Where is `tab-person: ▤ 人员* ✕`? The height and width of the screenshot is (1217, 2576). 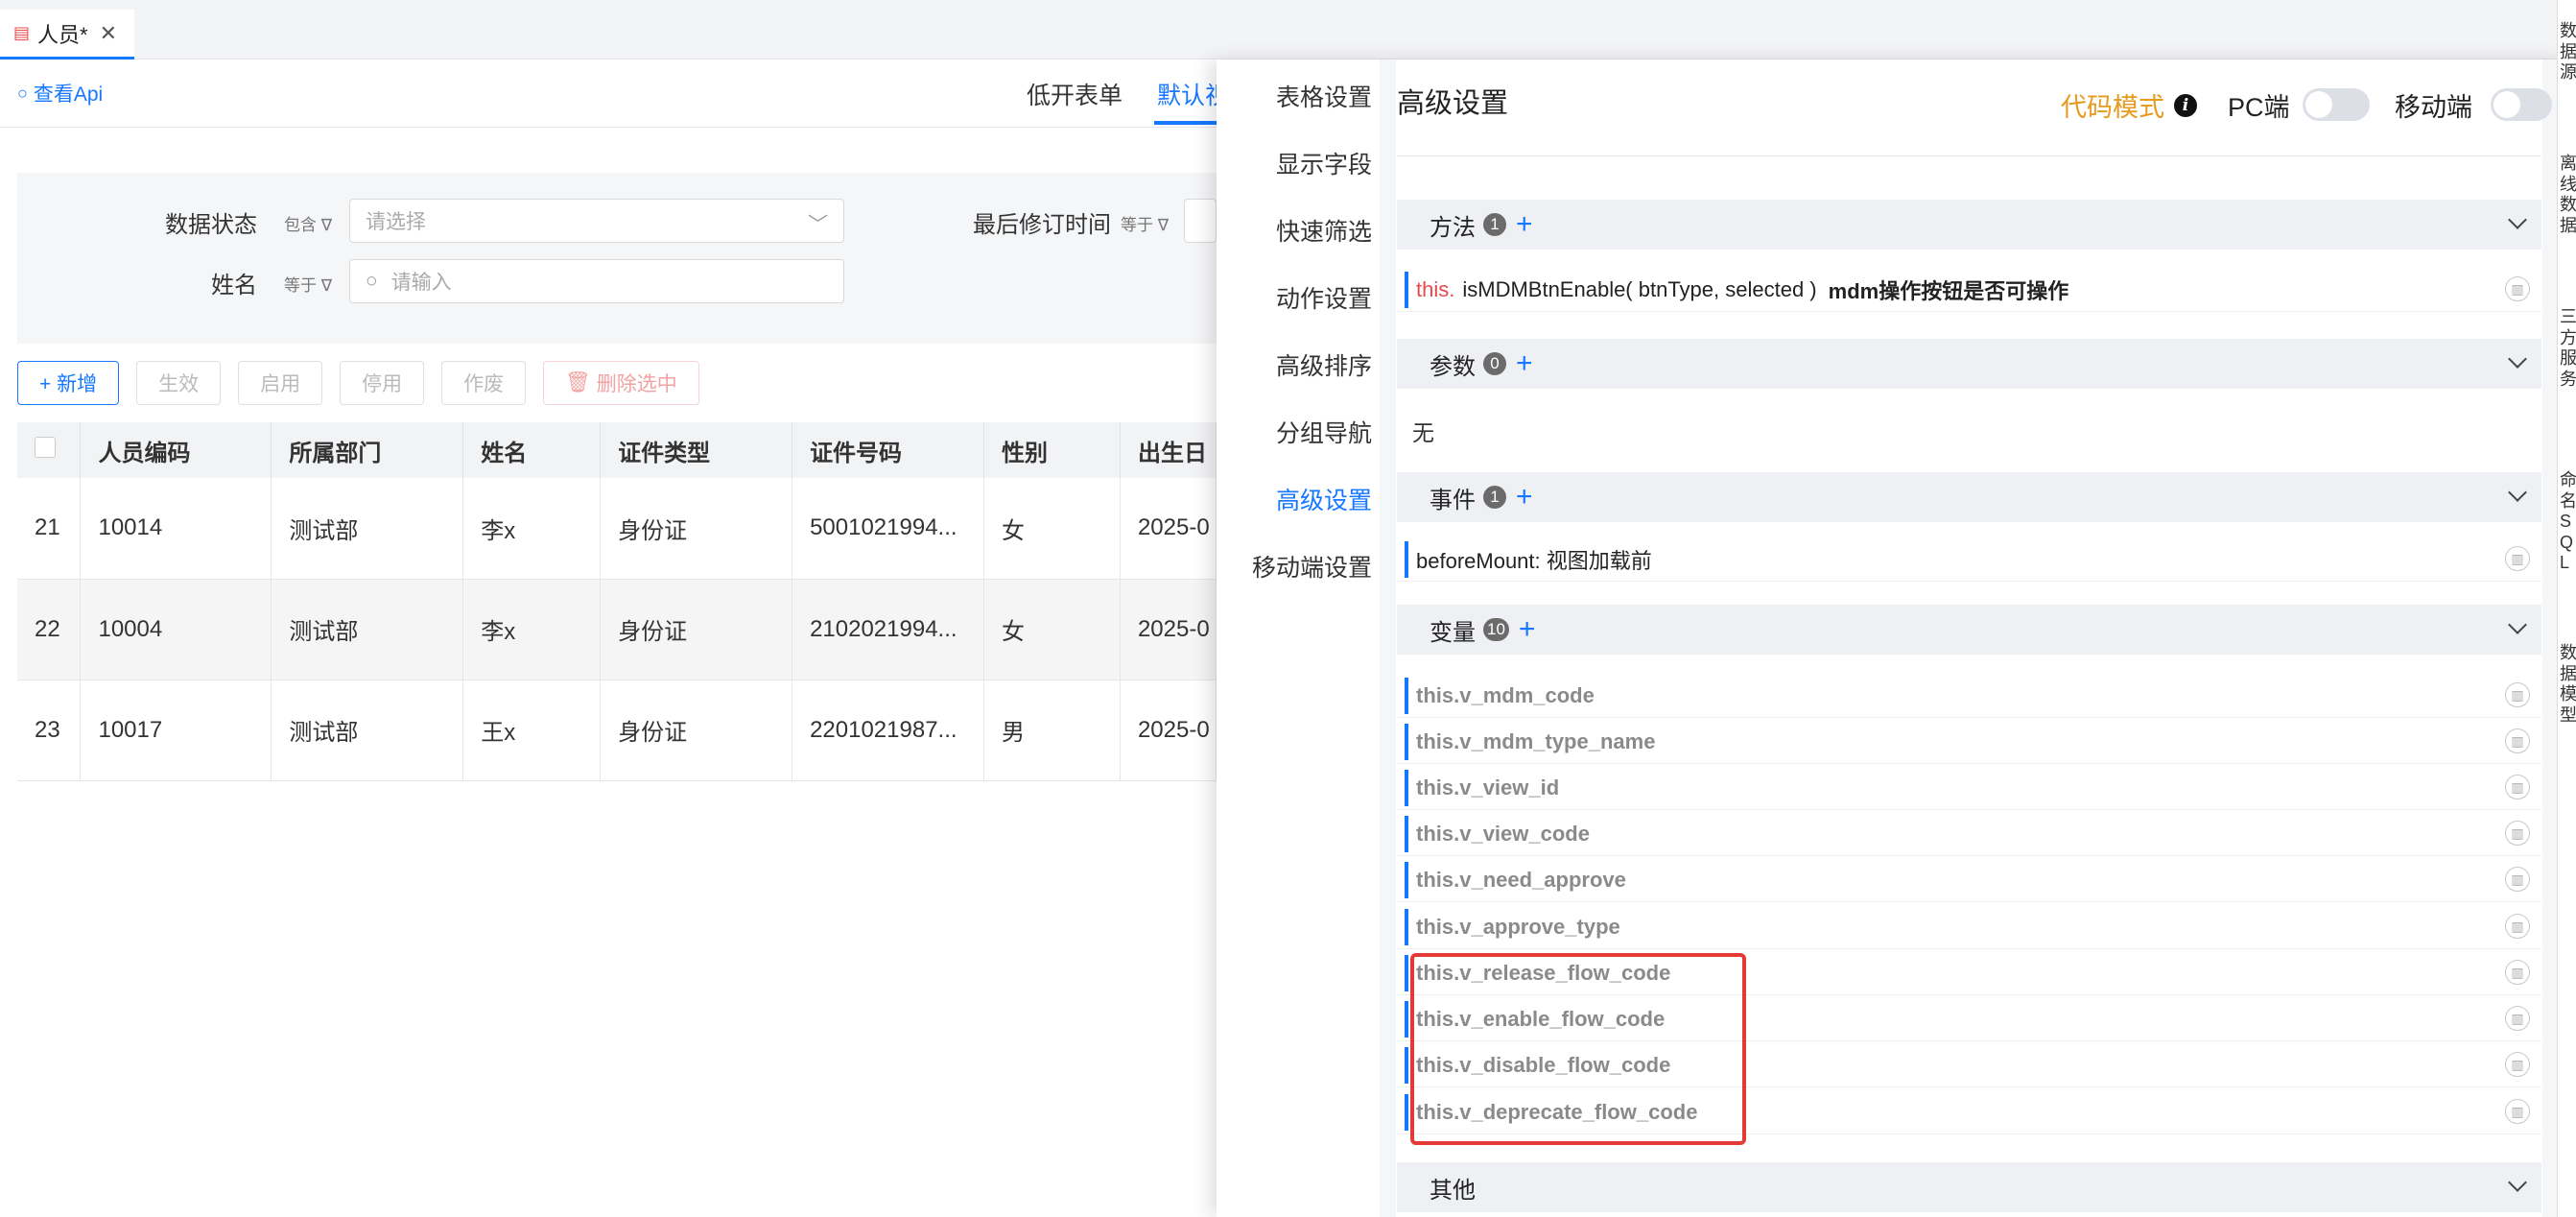
tab-person: ▤ 人员* ✕ is located at coordinates (67, 35).